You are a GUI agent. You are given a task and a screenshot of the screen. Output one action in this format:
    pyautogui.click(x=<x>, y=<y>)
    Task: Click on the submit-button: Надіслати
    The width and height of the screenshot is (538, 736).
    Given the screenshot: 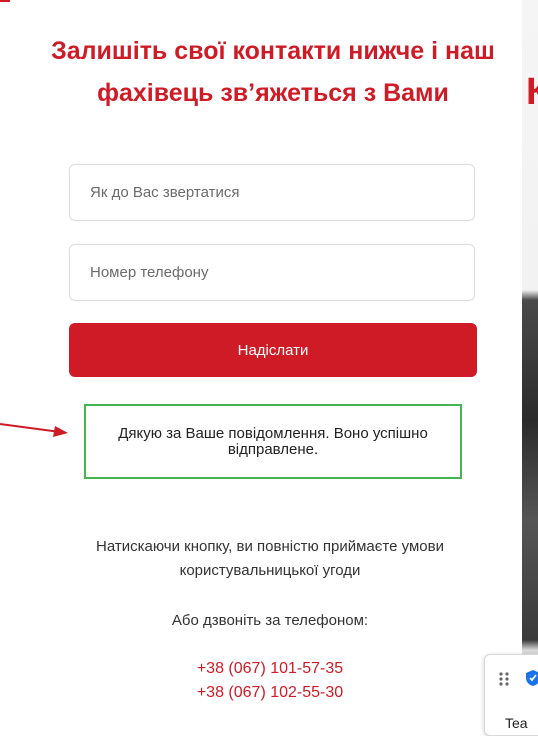 What is the action you would take?
    pyautogui.click(x=273, y=350)
    